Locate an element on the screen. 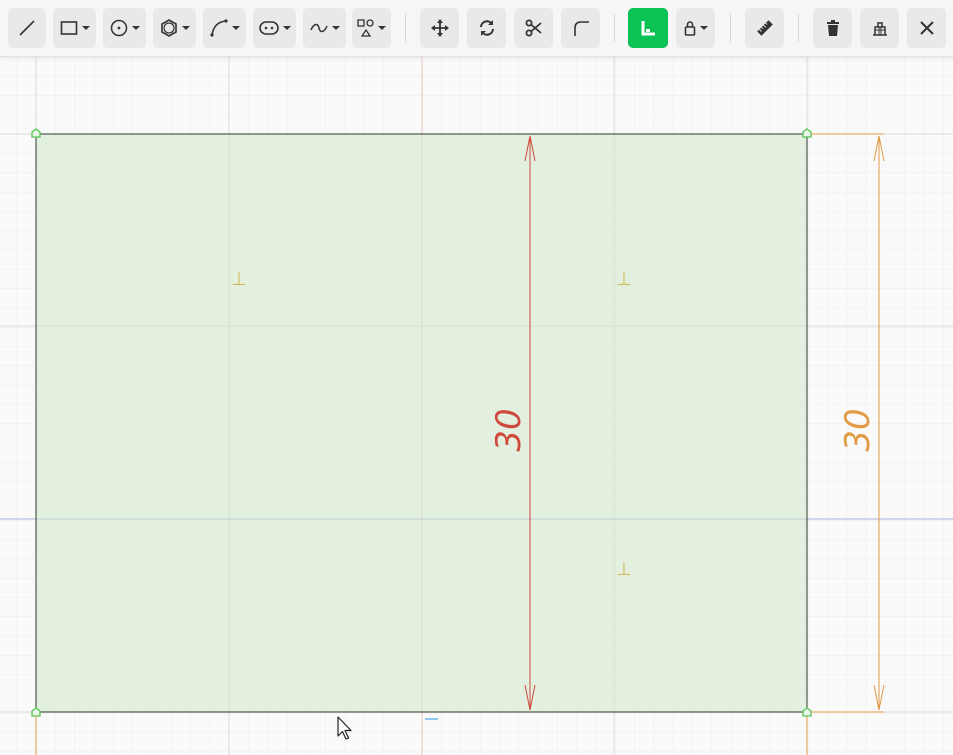 The height and width of the screenshot is (755, 953). scissors-icon is located at coordinates (533, 28).